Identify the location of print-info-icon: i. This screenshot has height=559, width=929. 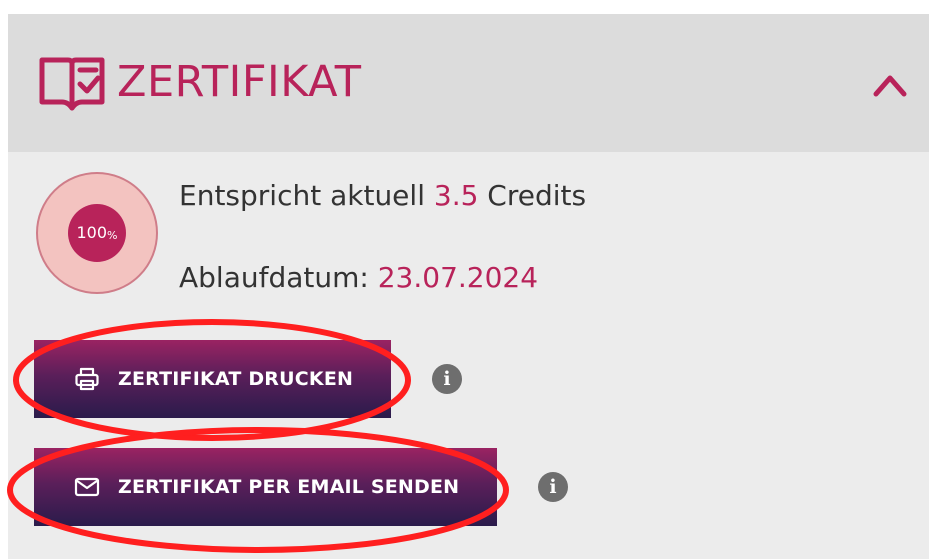
(447, 379).